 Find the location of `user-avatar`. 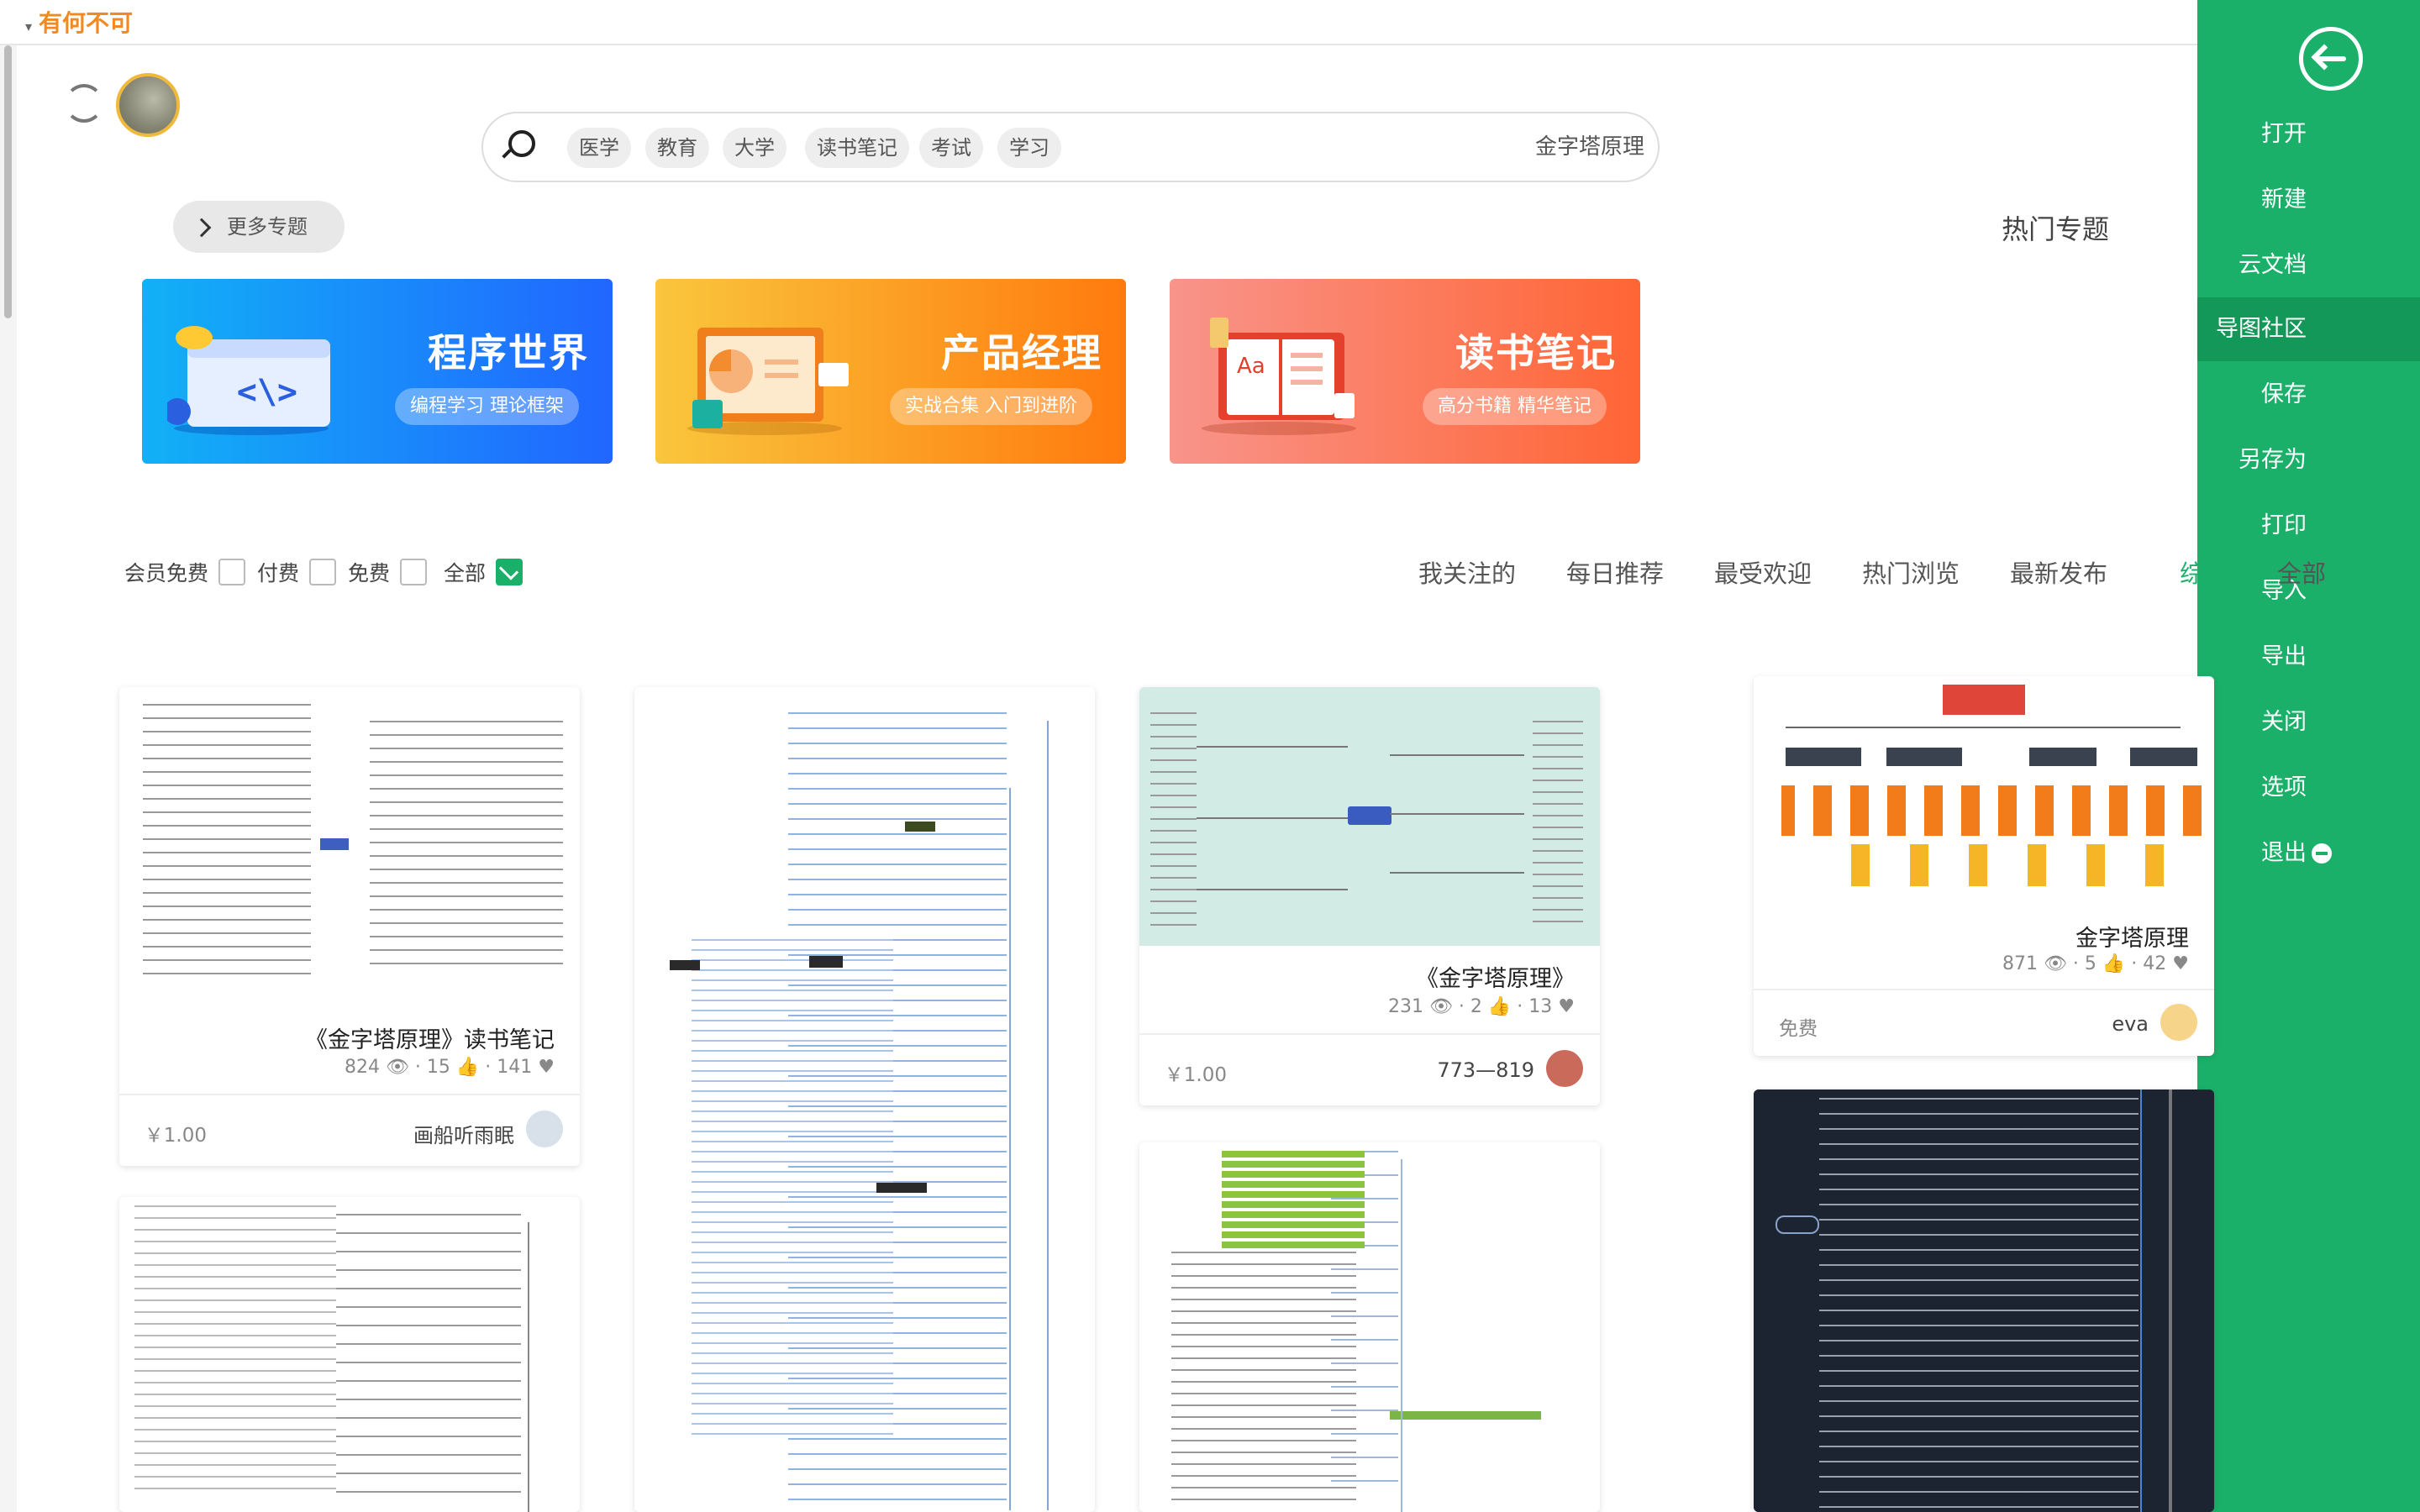

user-avatar is located at coordinates (148, 105).